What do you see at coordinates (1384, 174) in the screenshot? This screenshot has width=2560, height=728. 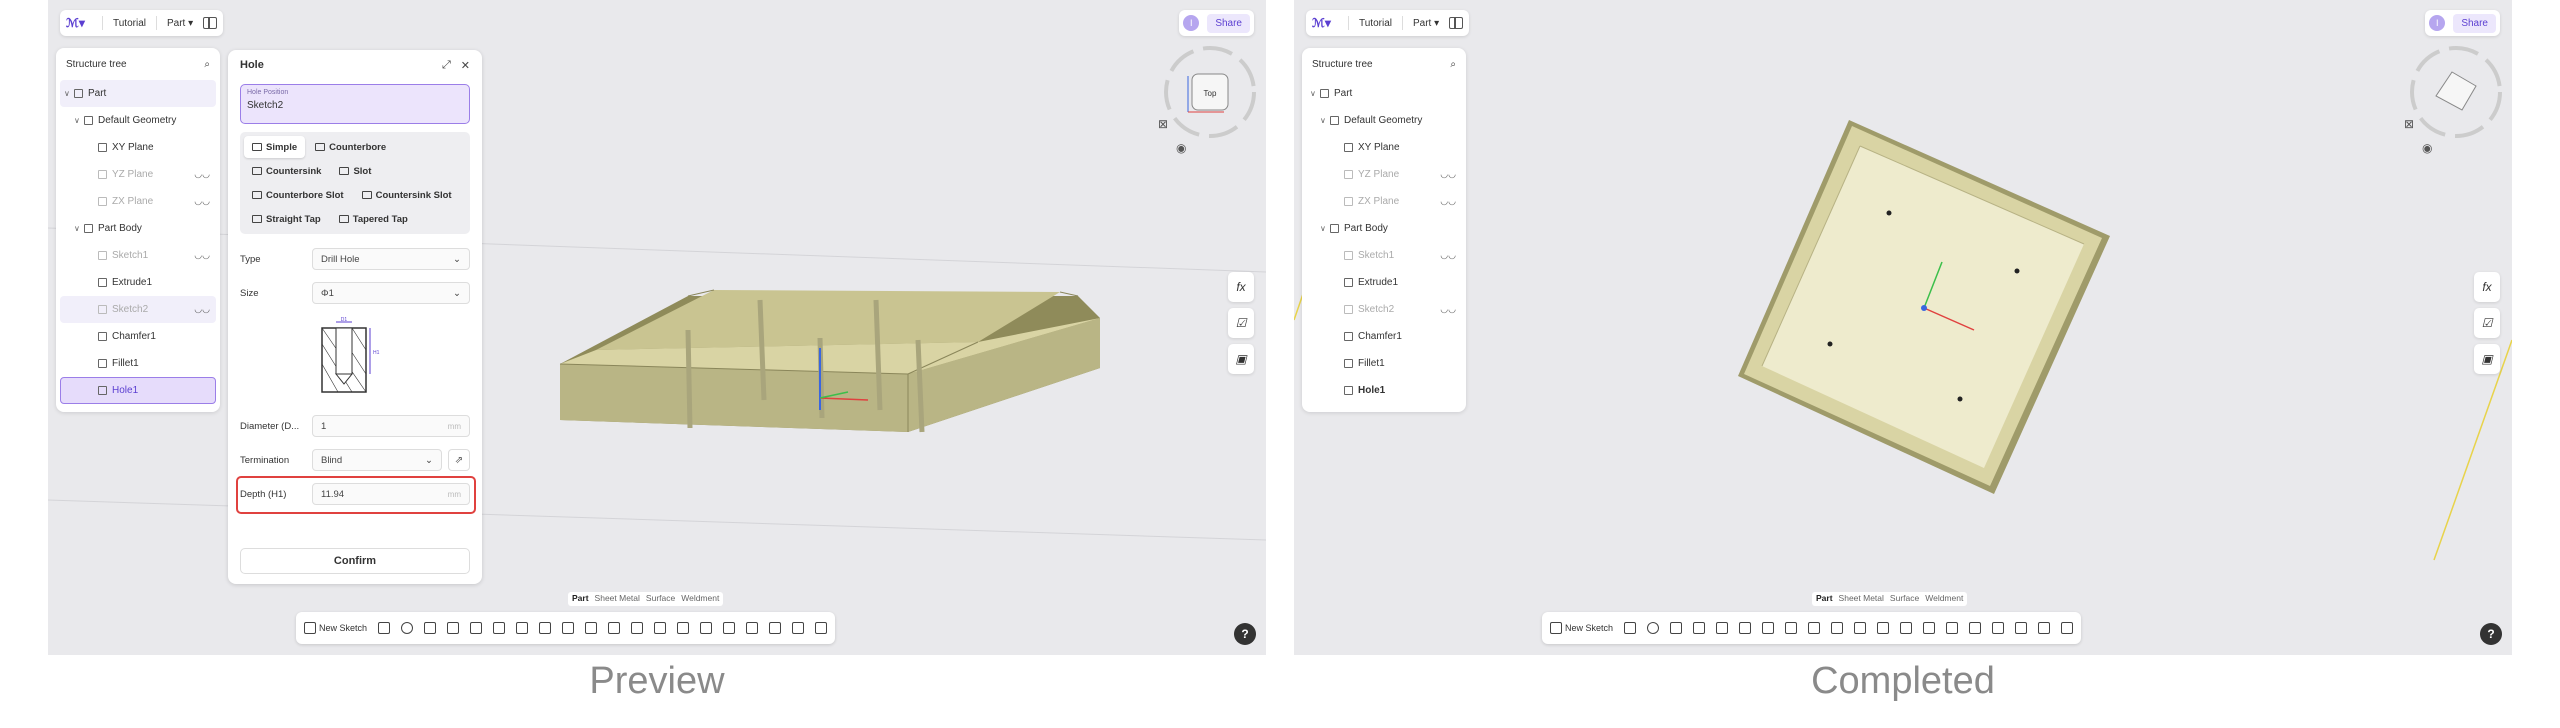 I see `tree-item-yz-plane: YZ Plane ◡◡` at bounding box center [1384, 174].